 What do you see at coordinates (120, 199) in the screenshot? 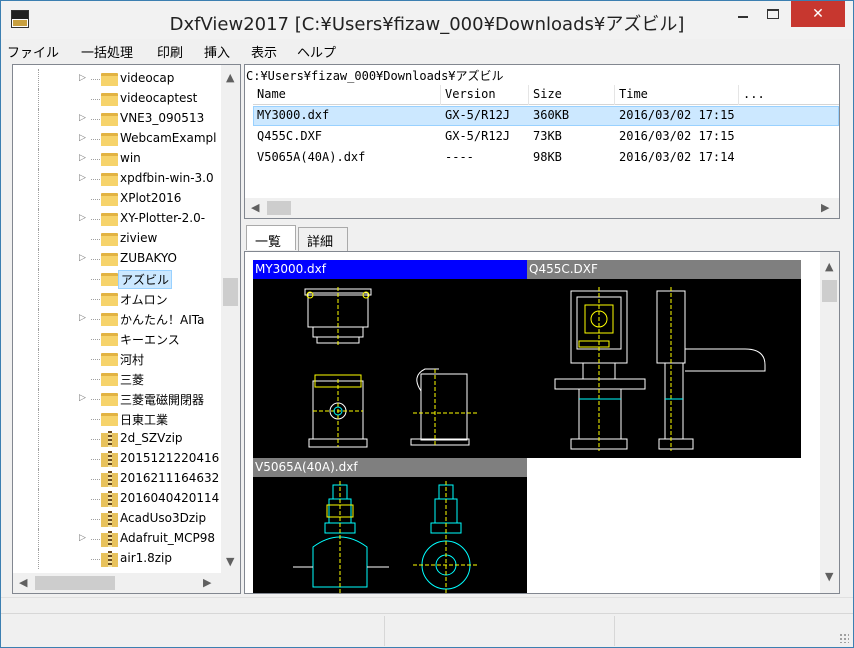
I see `tree-item: XPlot2016` at bounding box center [120, 199].